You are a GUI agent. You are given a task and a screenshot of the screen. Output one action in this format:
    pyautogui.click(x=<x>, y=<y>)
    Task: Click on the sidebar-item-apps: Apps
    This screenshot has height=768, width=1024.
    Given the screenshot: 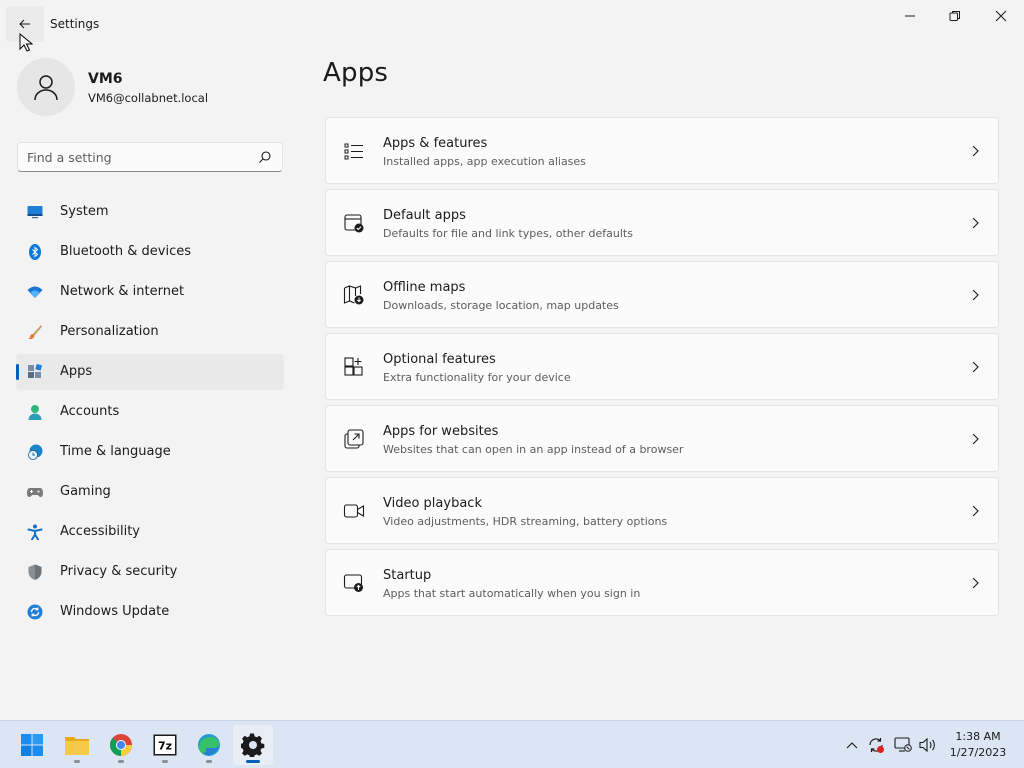 What is the action you would take?
    pyautogui.click(x=150, y=372)
    